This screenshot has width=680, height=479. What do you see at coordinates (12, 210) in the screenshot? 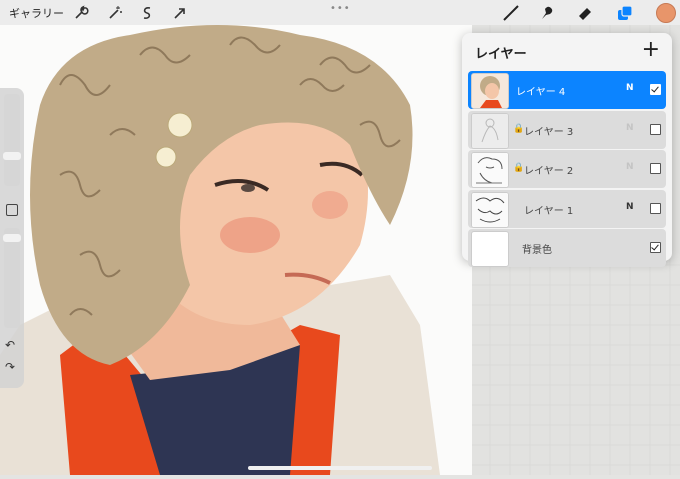
I see `modify-button` at bounding box center [12, 210].